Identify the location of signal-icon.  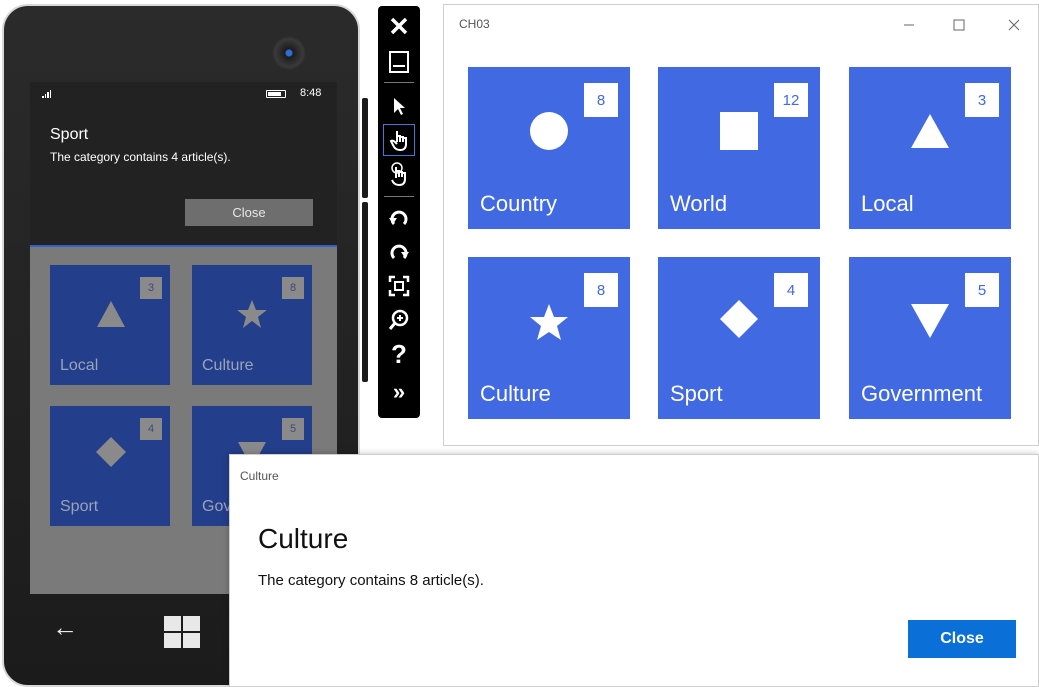
(46, 94).